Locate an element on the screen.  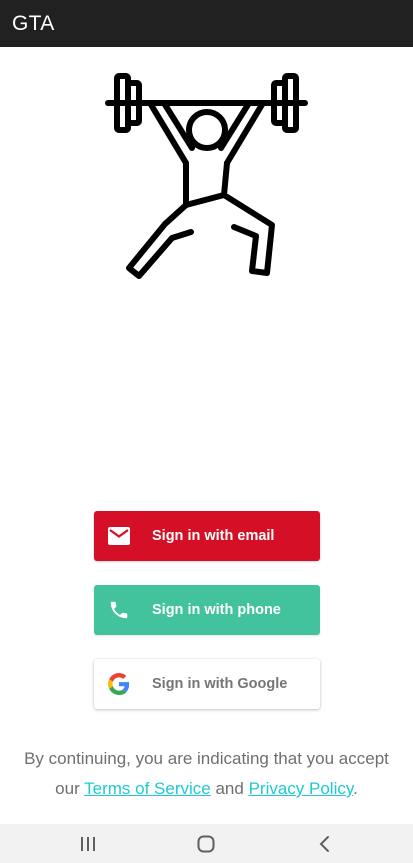
email-icon is located at coordinates (119, 536).